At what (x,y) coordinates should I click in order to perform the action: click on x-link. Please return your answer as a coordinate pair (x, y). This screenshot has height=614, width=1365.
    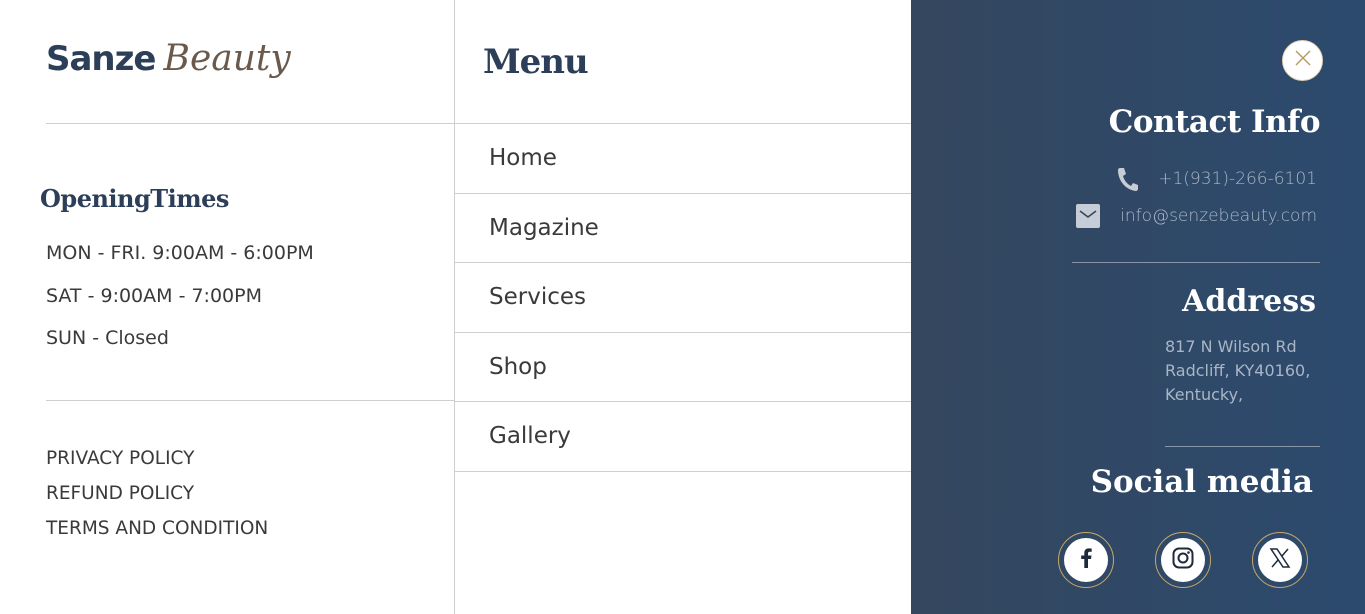
    Looking at the image, I should click on (1280, 560).